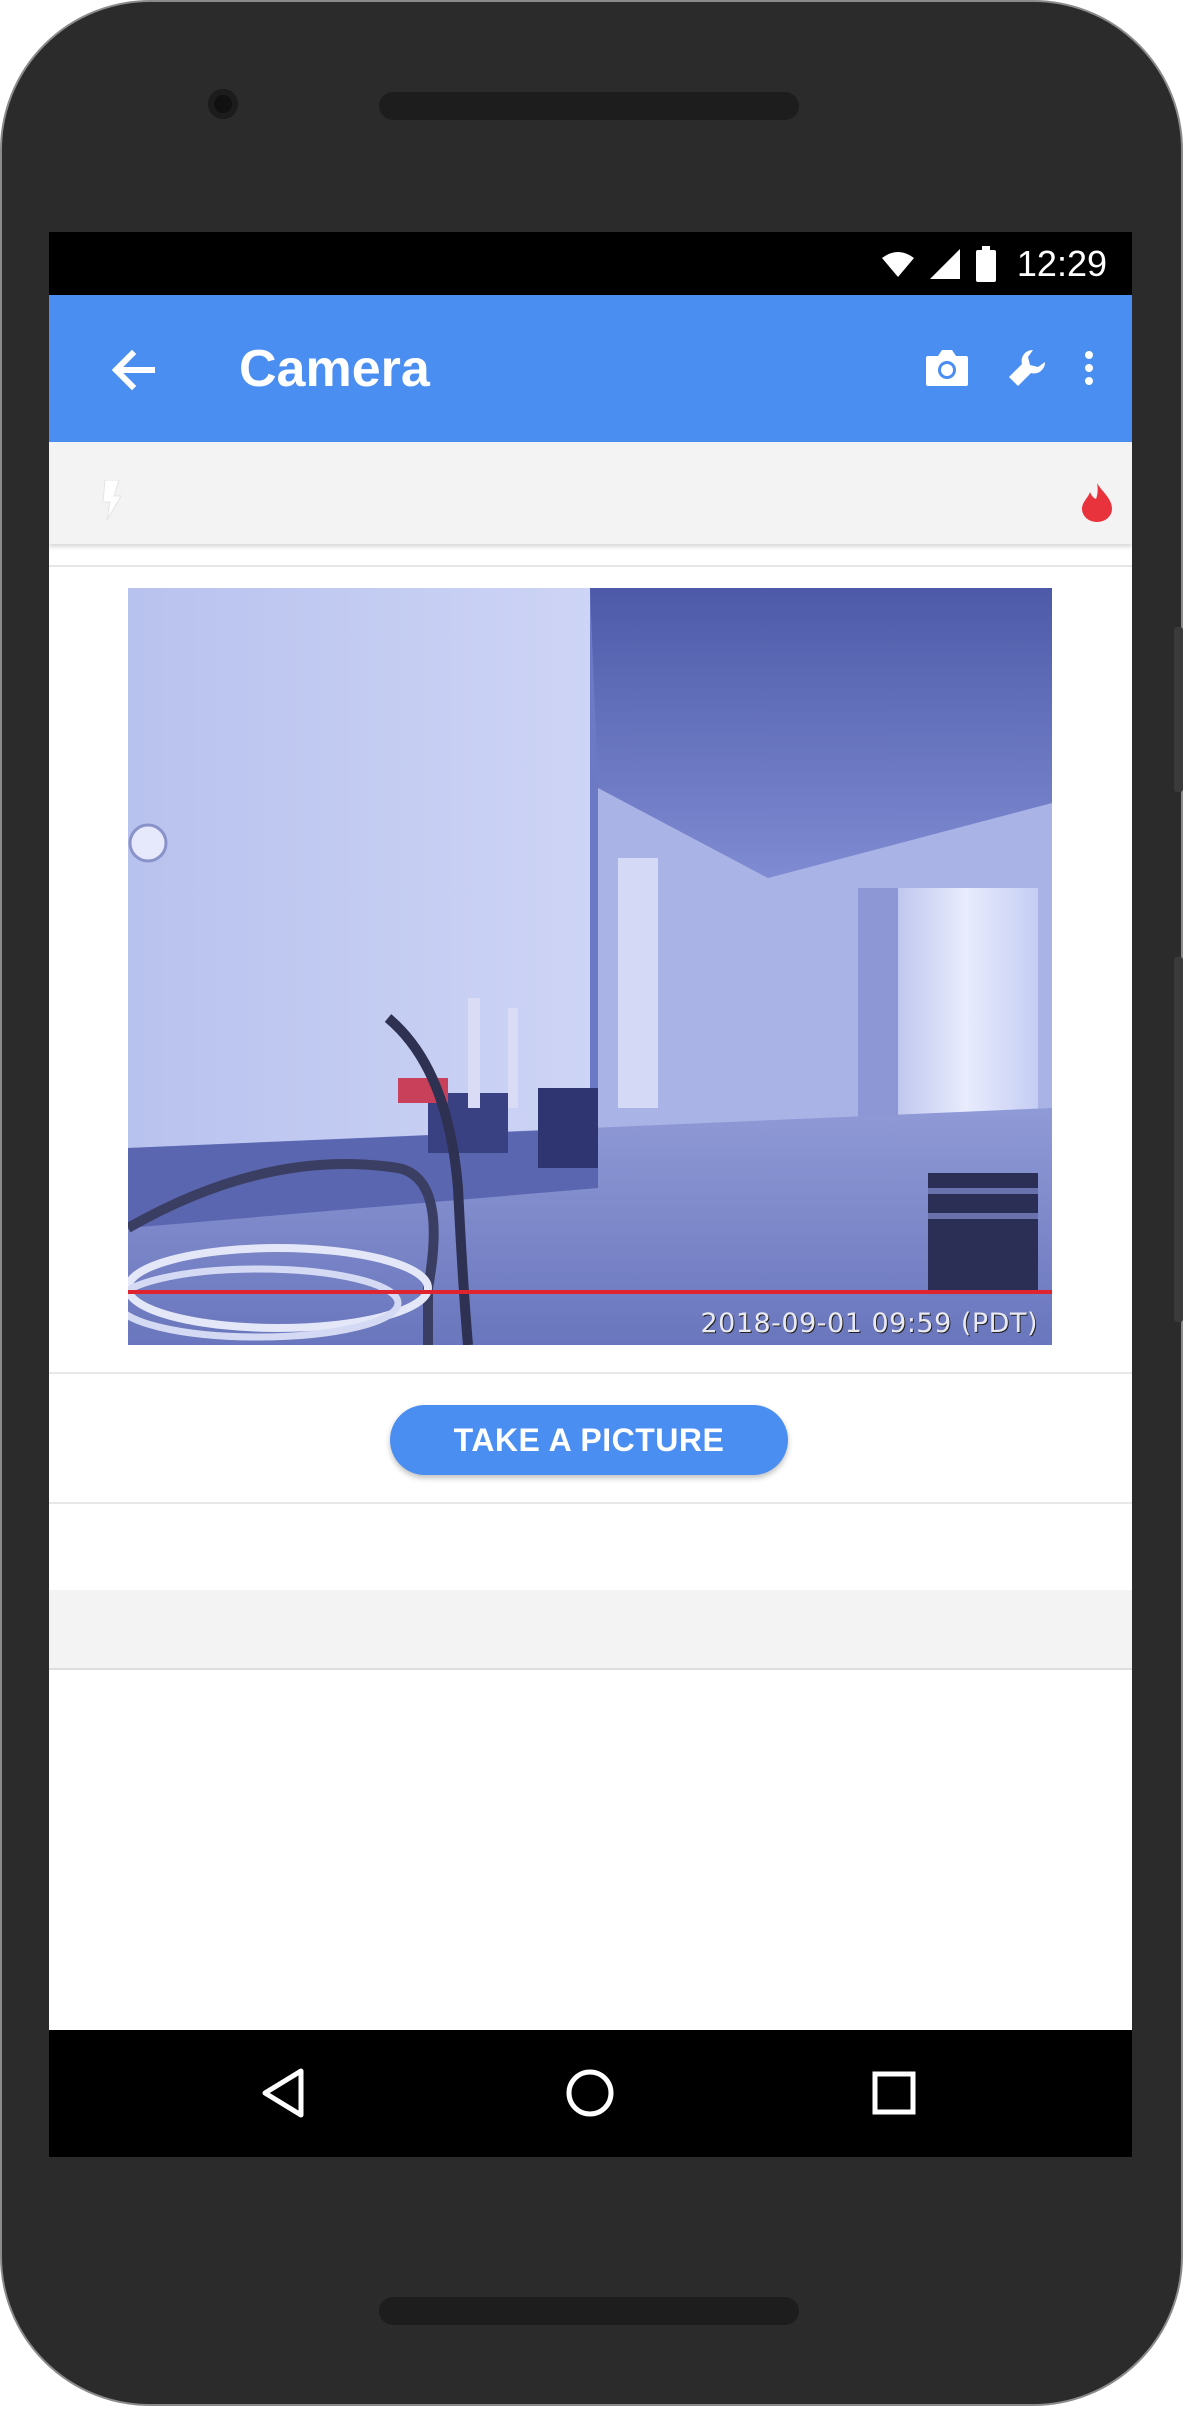  I want to click on camera-icon, so click(947, 368).